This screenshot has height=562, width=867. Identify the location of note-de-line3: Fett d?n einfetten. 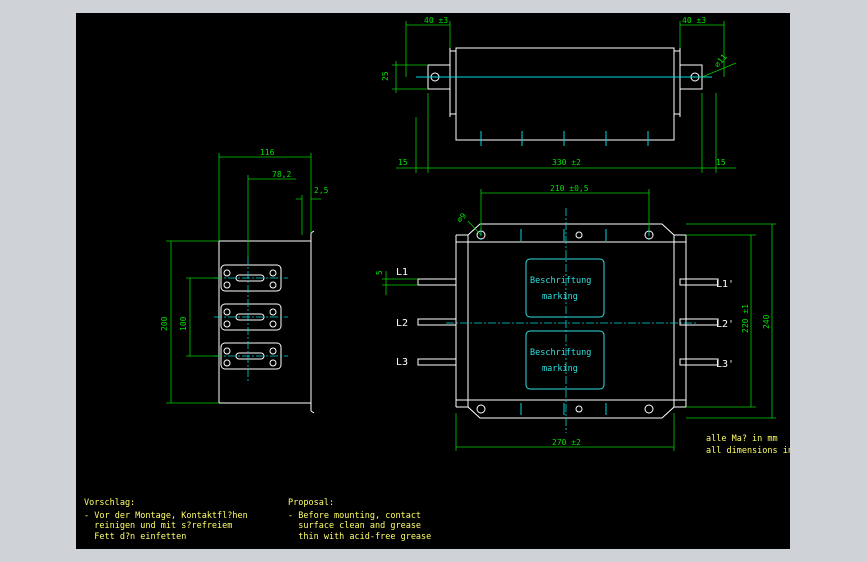
(135, 537).